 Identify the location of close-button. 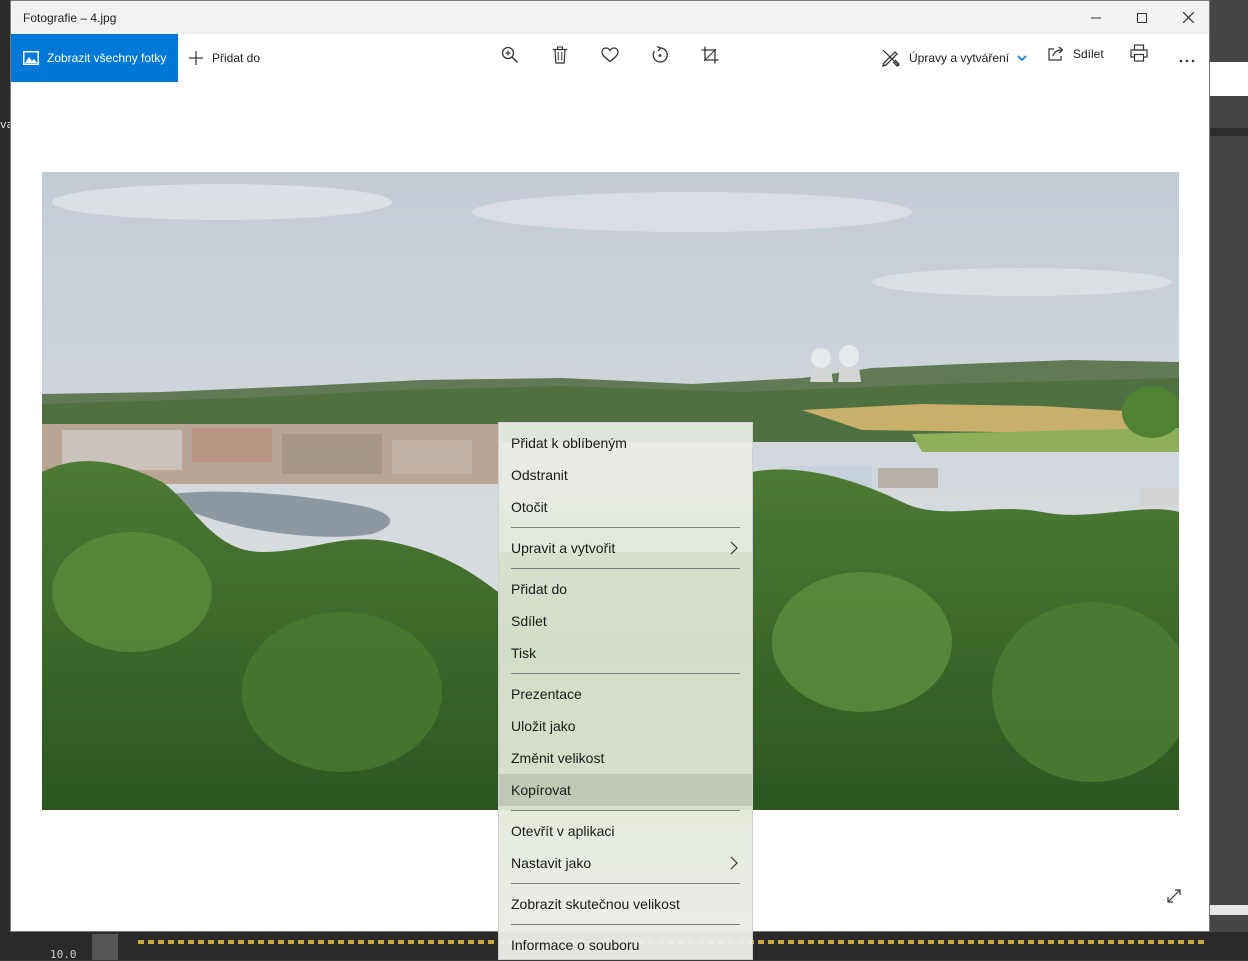
(1188, 17).